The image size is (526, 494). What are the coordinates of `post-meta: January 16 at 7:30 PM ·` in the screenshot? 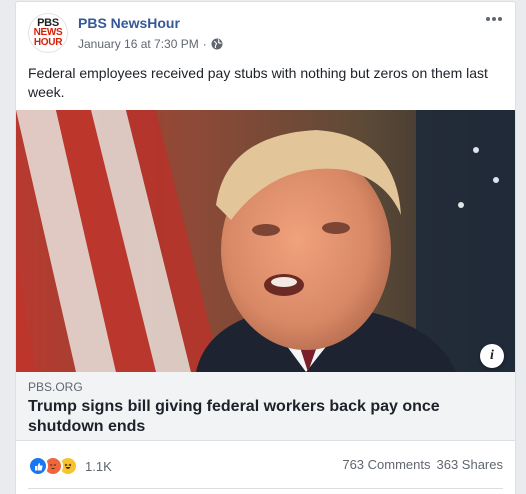 It's located at (150, 44).